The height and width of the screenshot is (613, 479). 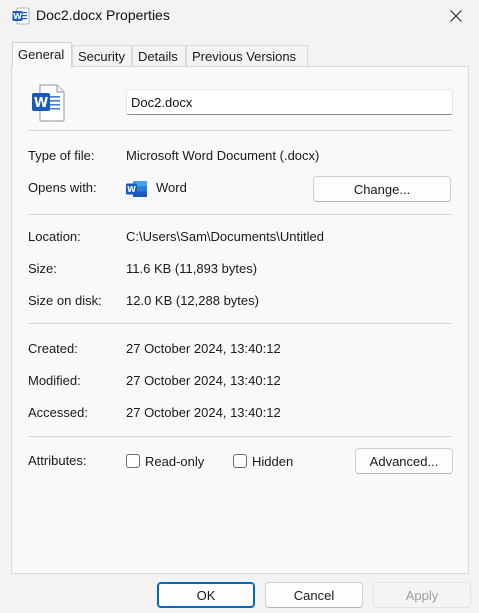 What do you see at coordinates (239, 16) in the screenshot?
I see `title-bar: W Doc2.docx Properties` at bounding box center [239, 16].